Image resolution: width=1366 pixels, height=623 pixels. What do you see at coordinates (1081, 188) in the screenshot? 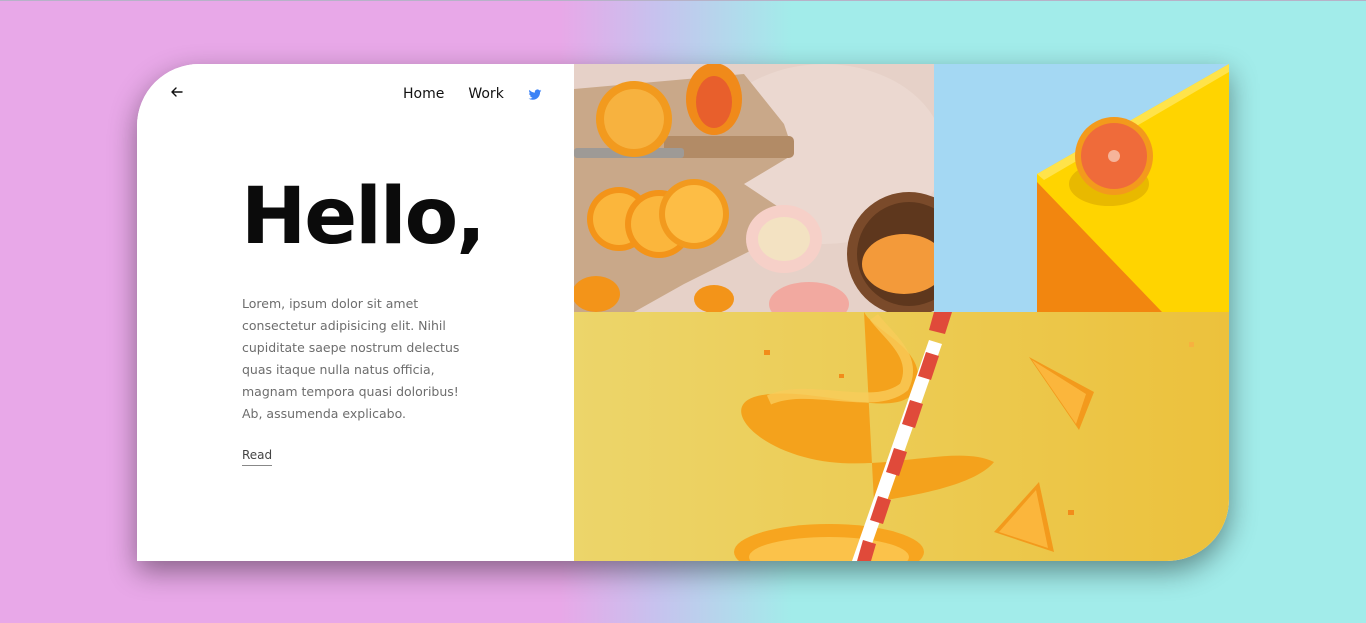
I see `gallery-image-grapefruit-block` at bounding box center [1081, 188].